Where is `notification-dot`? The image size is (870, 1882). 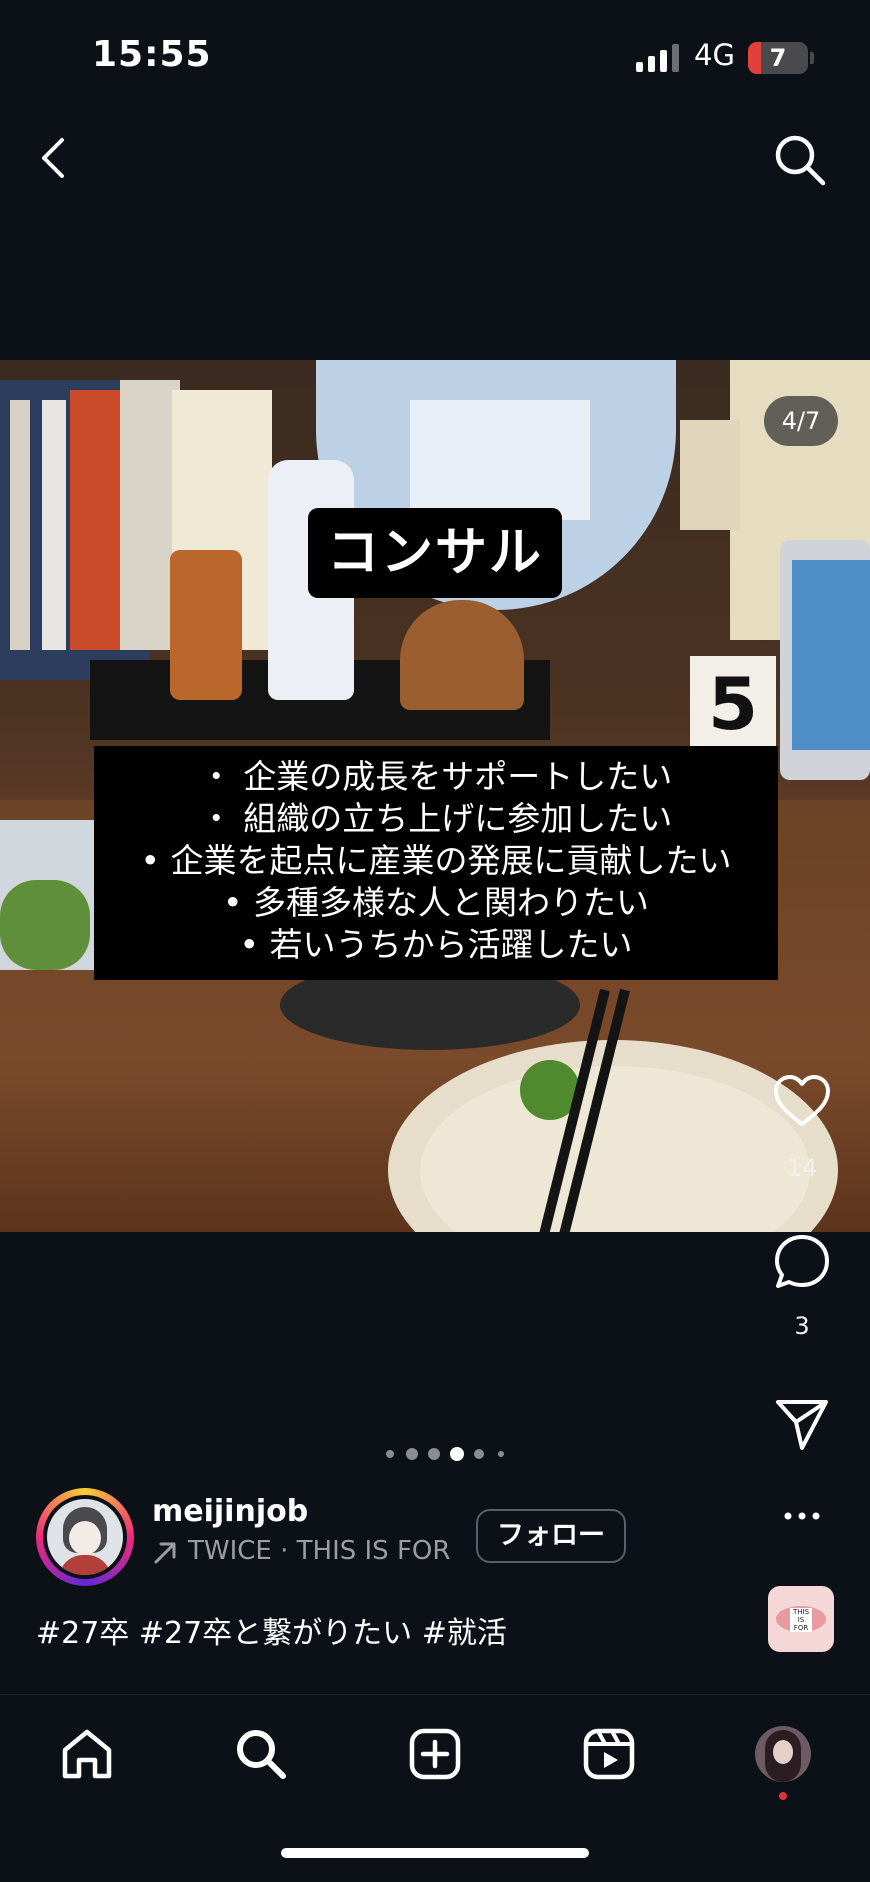
notification-dot is located at coordinates (783, 1796).